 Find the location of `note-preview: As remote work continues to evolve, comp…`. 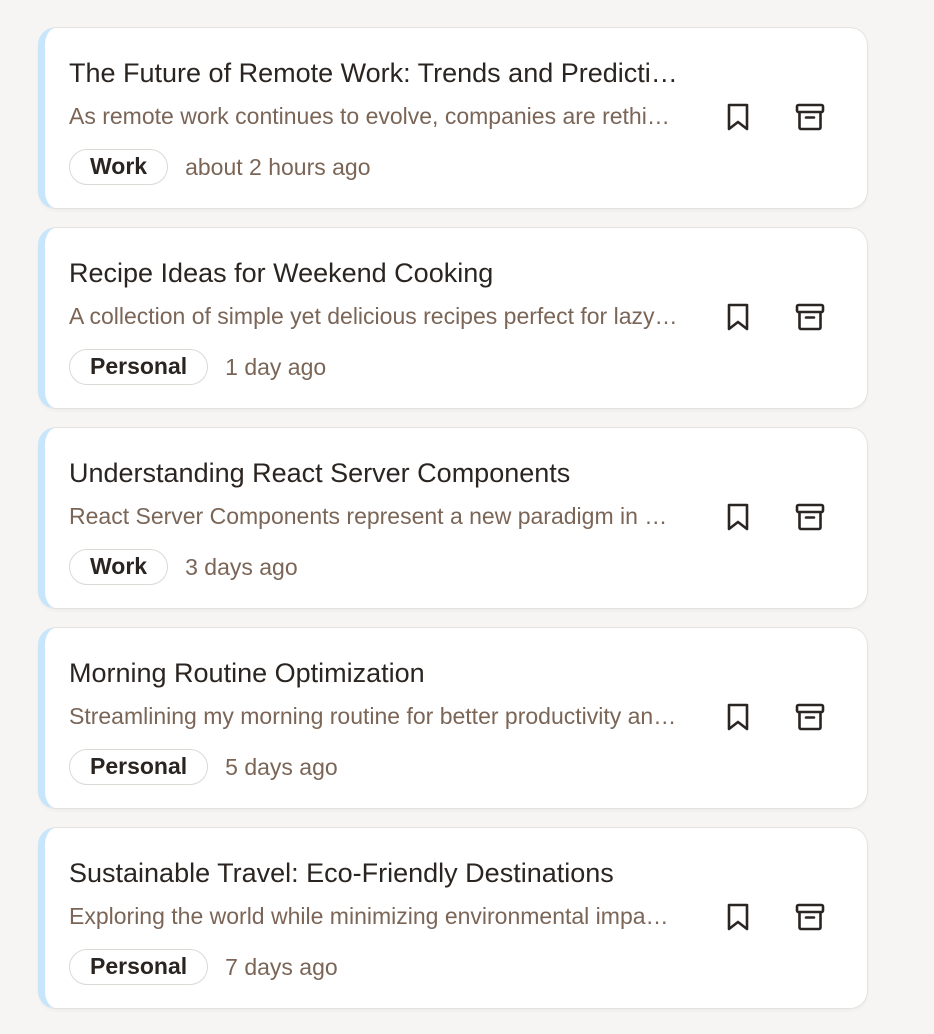

note-preview: As remote work continues to evolve, comp… is located at coordinates (374, 116).